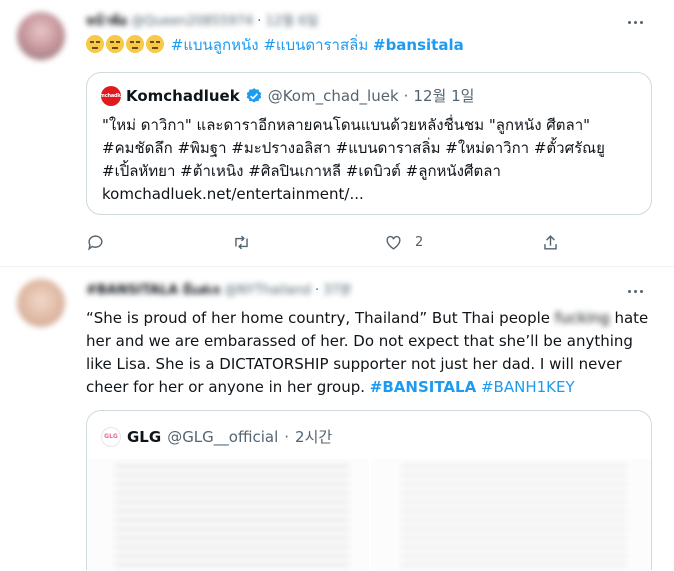 This screenshot has height=571, width=674. I want to click on glg-logo-icon: GLG, so click(111, 436).